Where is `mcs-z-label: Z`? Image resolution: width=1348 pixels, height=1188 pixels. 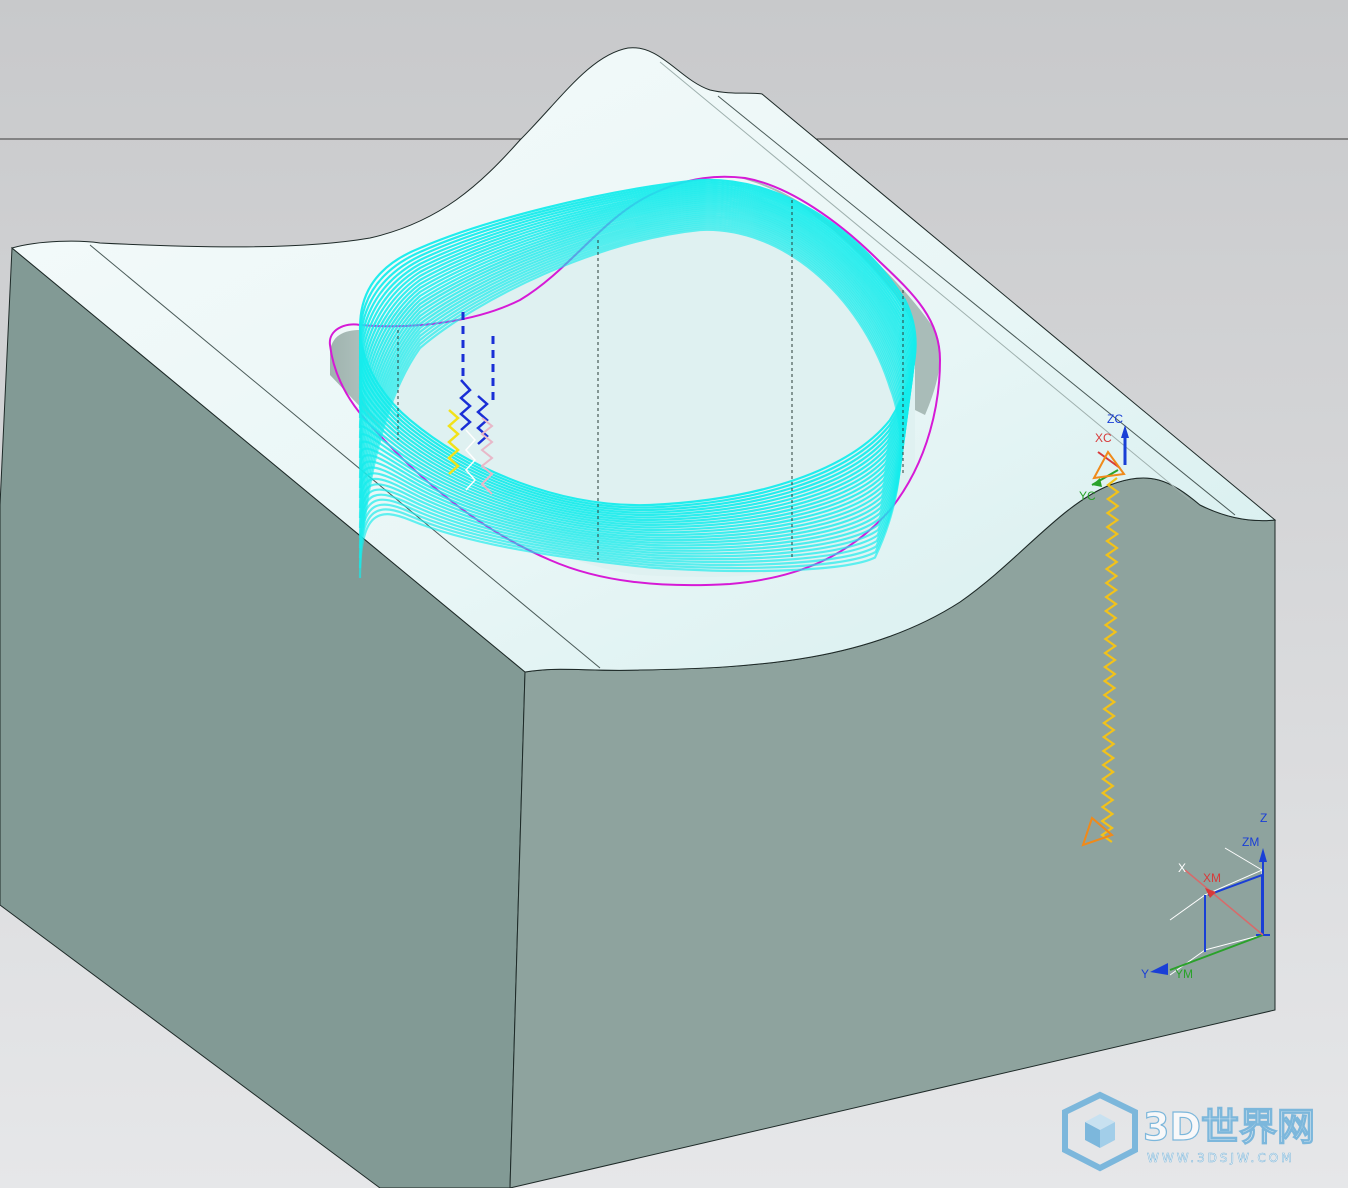 mcs-z-label: Z is located at coordinates (1263, 818).